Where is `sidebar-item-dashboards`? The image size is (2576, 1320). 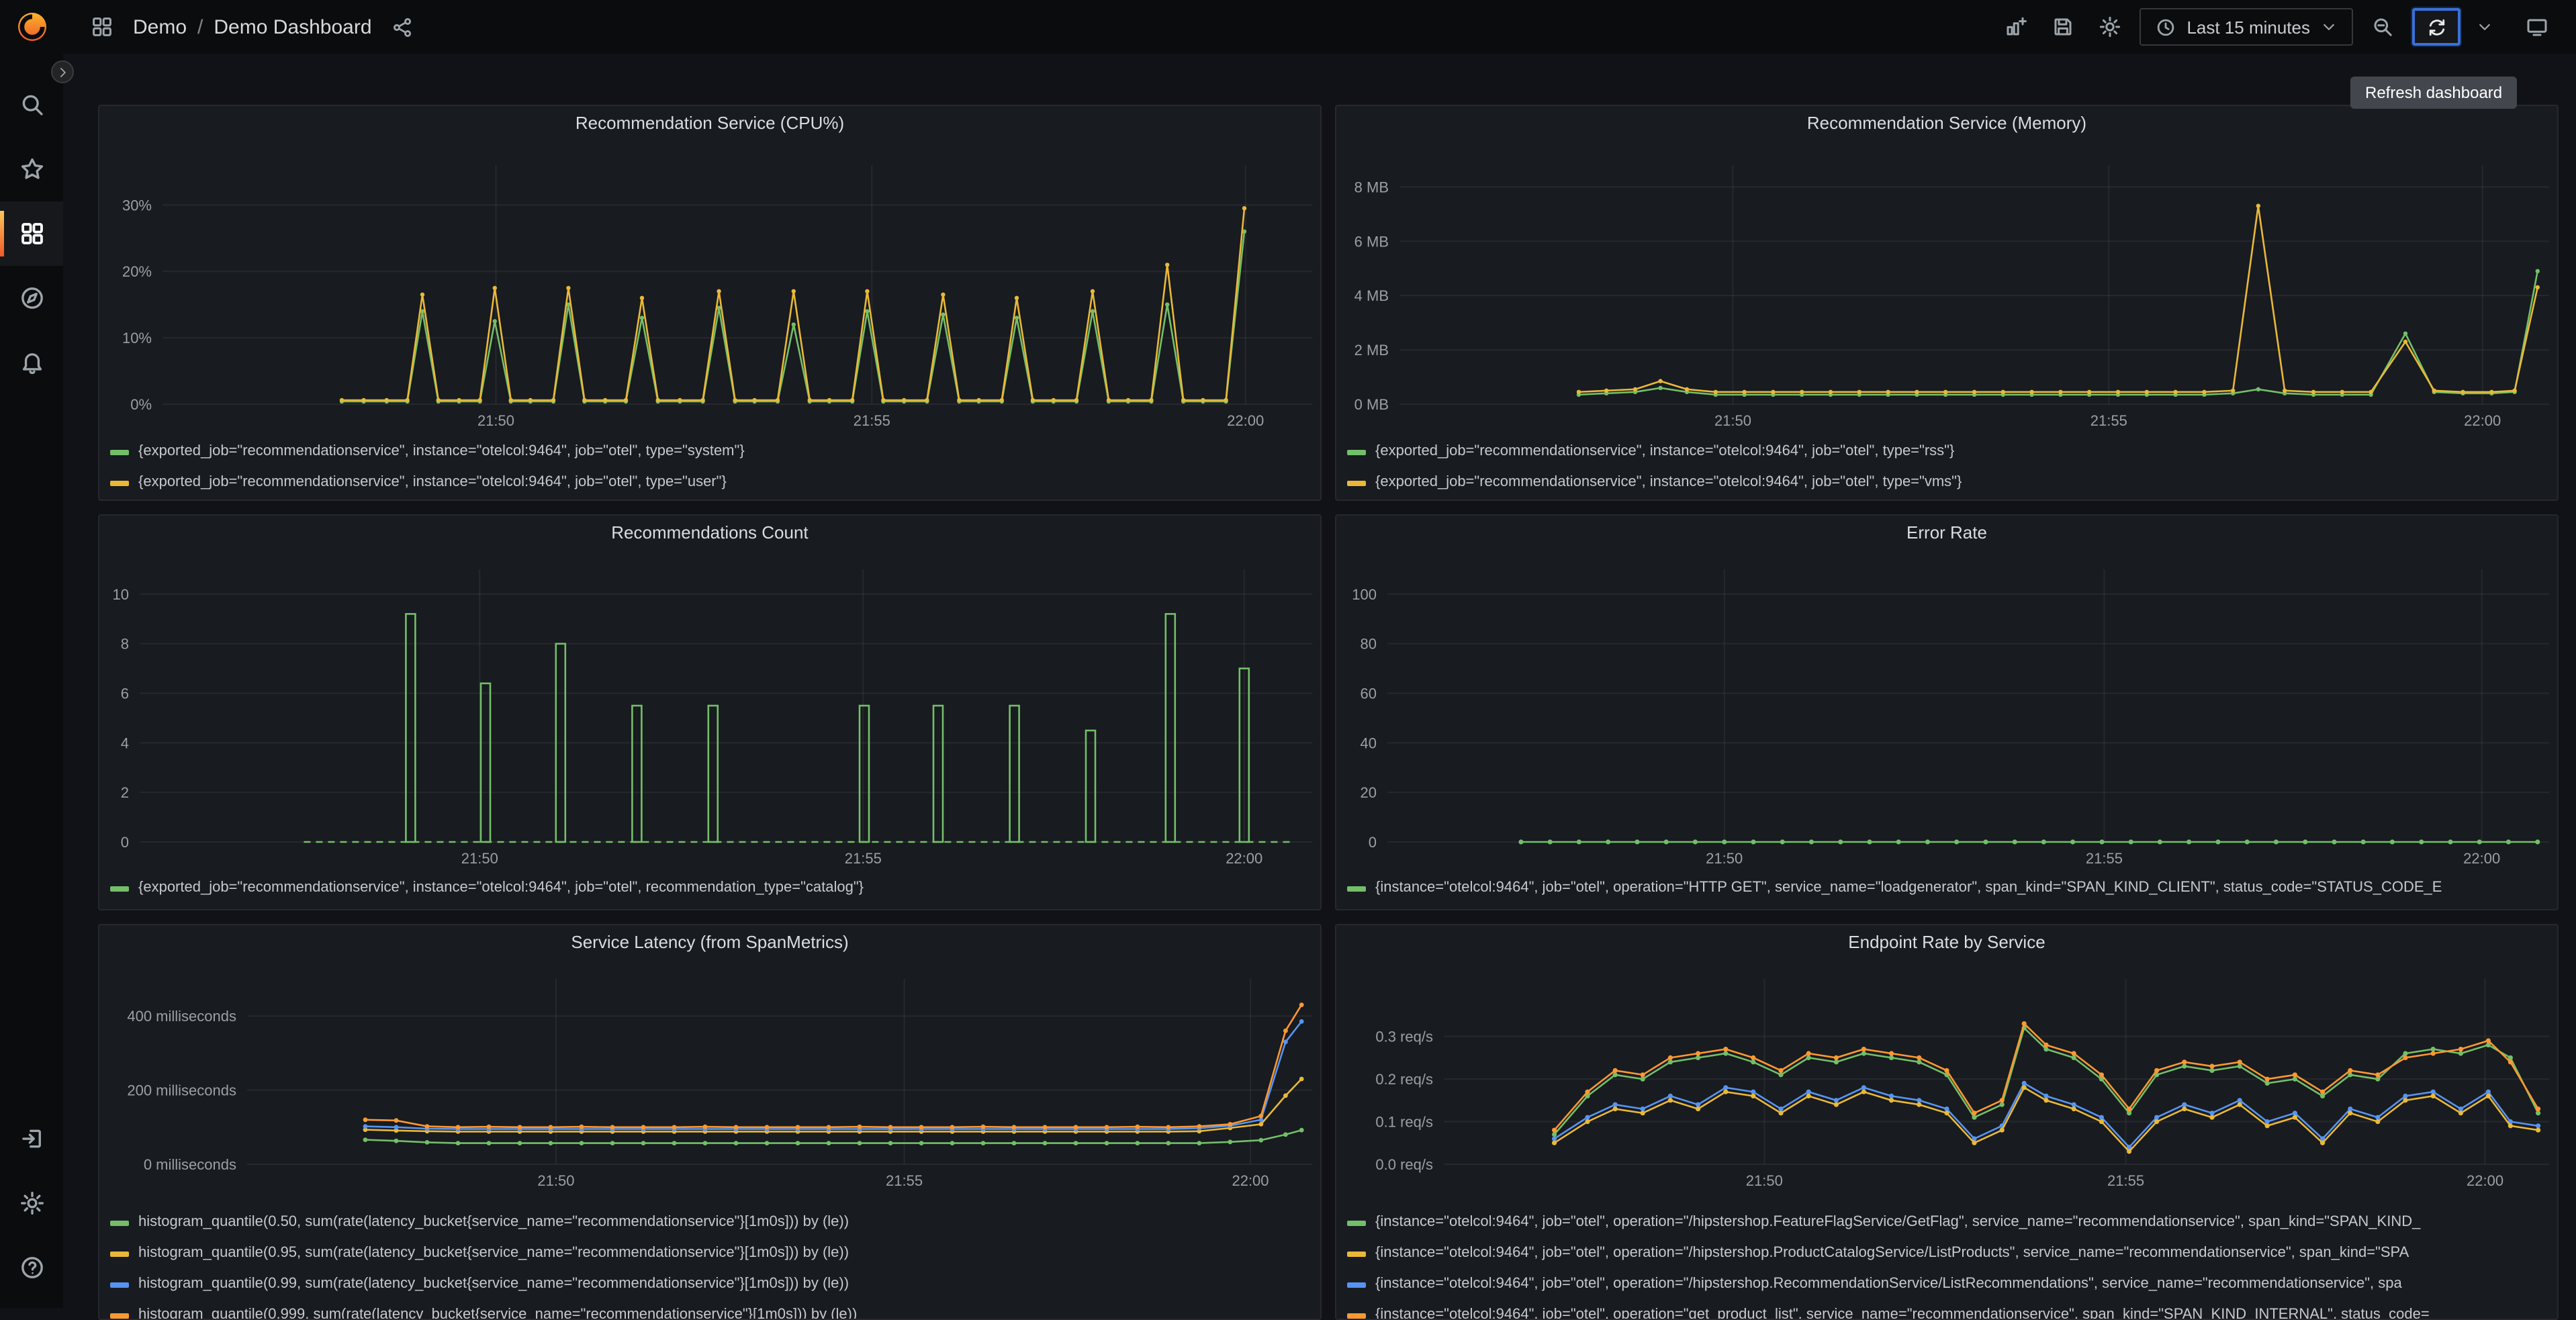
sidebar-item-dashboards is located at coordinates (31, 234).